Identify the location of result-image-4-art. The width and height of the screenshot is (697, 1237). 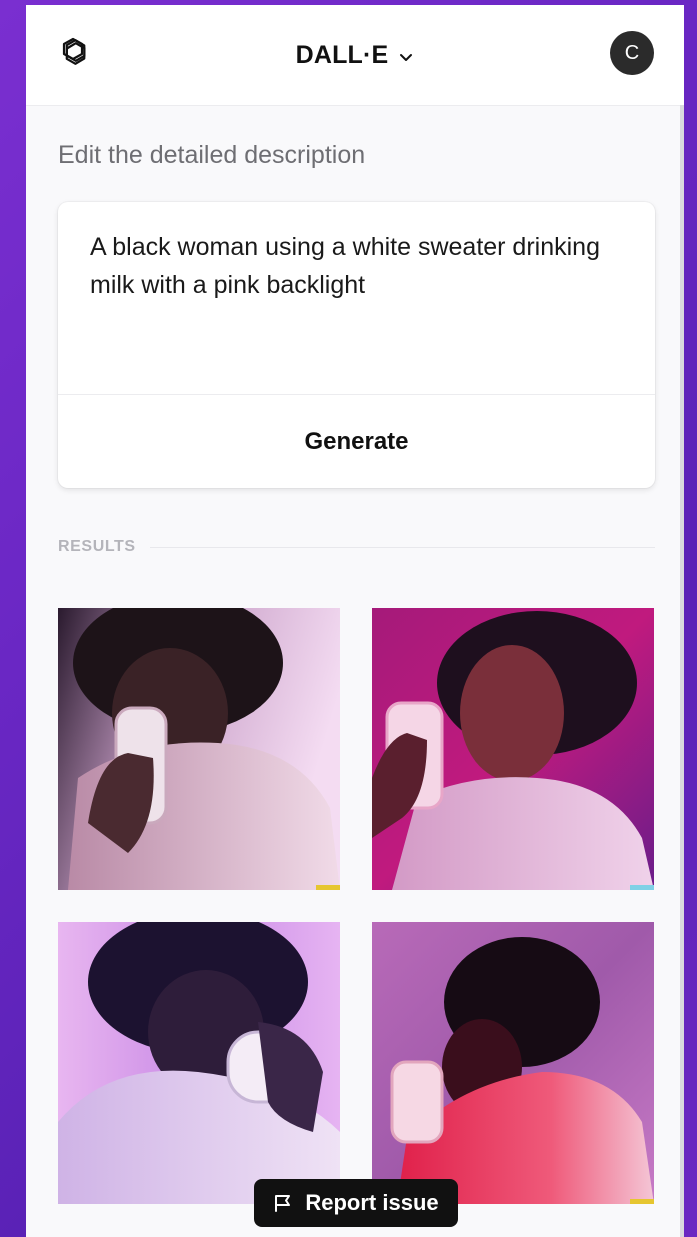
(513, 1063).